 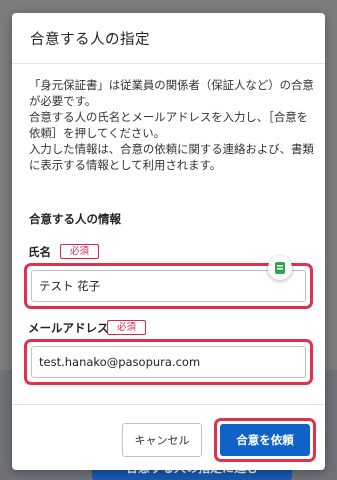 What do you see at coordinates (168, 38) in the screenshot?
I see `dialog-header: 合意する人の指定` at bounding box center [168, 38].